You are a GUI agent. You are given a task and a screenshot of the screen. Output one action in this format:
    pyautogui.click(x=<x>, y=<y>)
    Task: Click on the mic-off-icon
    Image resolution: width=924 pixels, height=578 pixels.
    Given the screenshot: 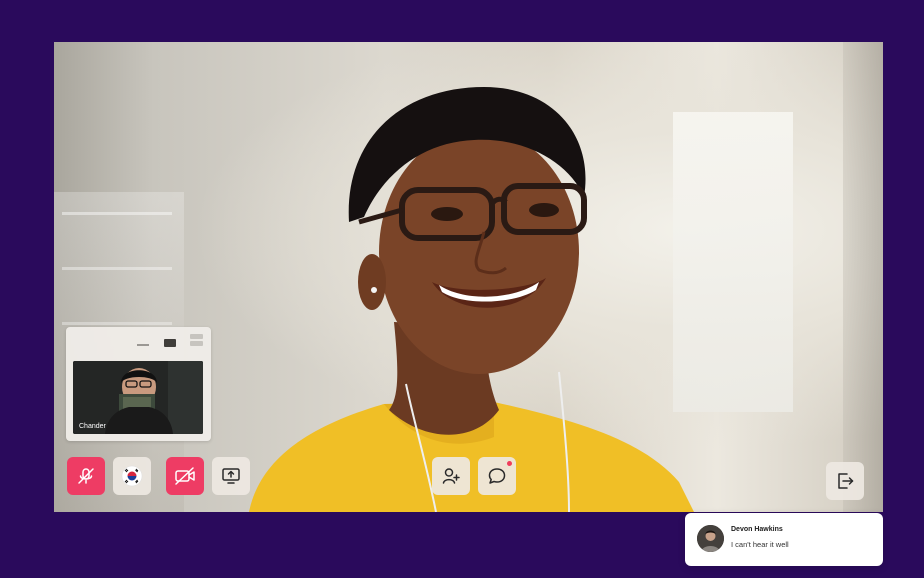 What is the action you would take?
    pyautogui.click(x=86, y=476)
    